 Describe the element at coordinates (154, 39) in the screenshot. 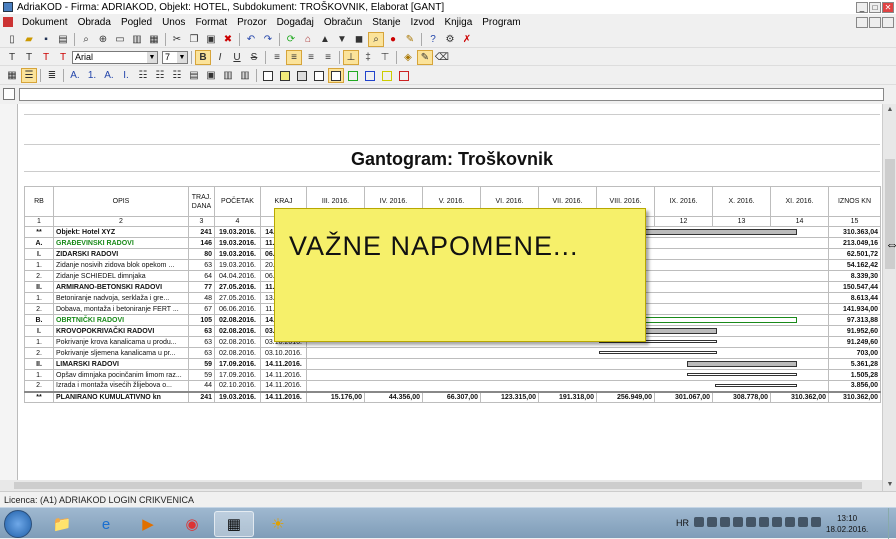

I see `columns-icon: ▦` at that location.